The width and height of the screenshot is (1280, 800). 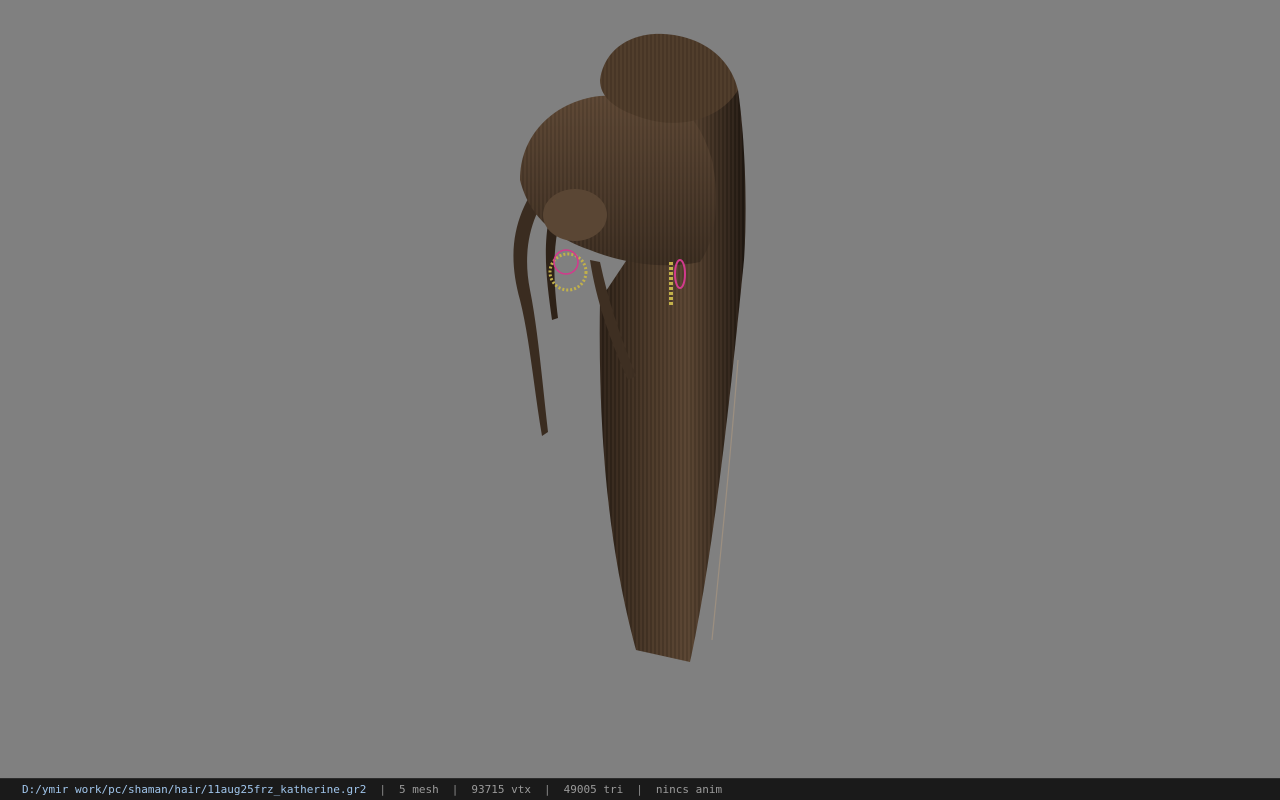 What do you see at coordinates (419, 789) in the screenshot?
I see `mesh-count: 5 mesh` at bounding box center [419, 789].